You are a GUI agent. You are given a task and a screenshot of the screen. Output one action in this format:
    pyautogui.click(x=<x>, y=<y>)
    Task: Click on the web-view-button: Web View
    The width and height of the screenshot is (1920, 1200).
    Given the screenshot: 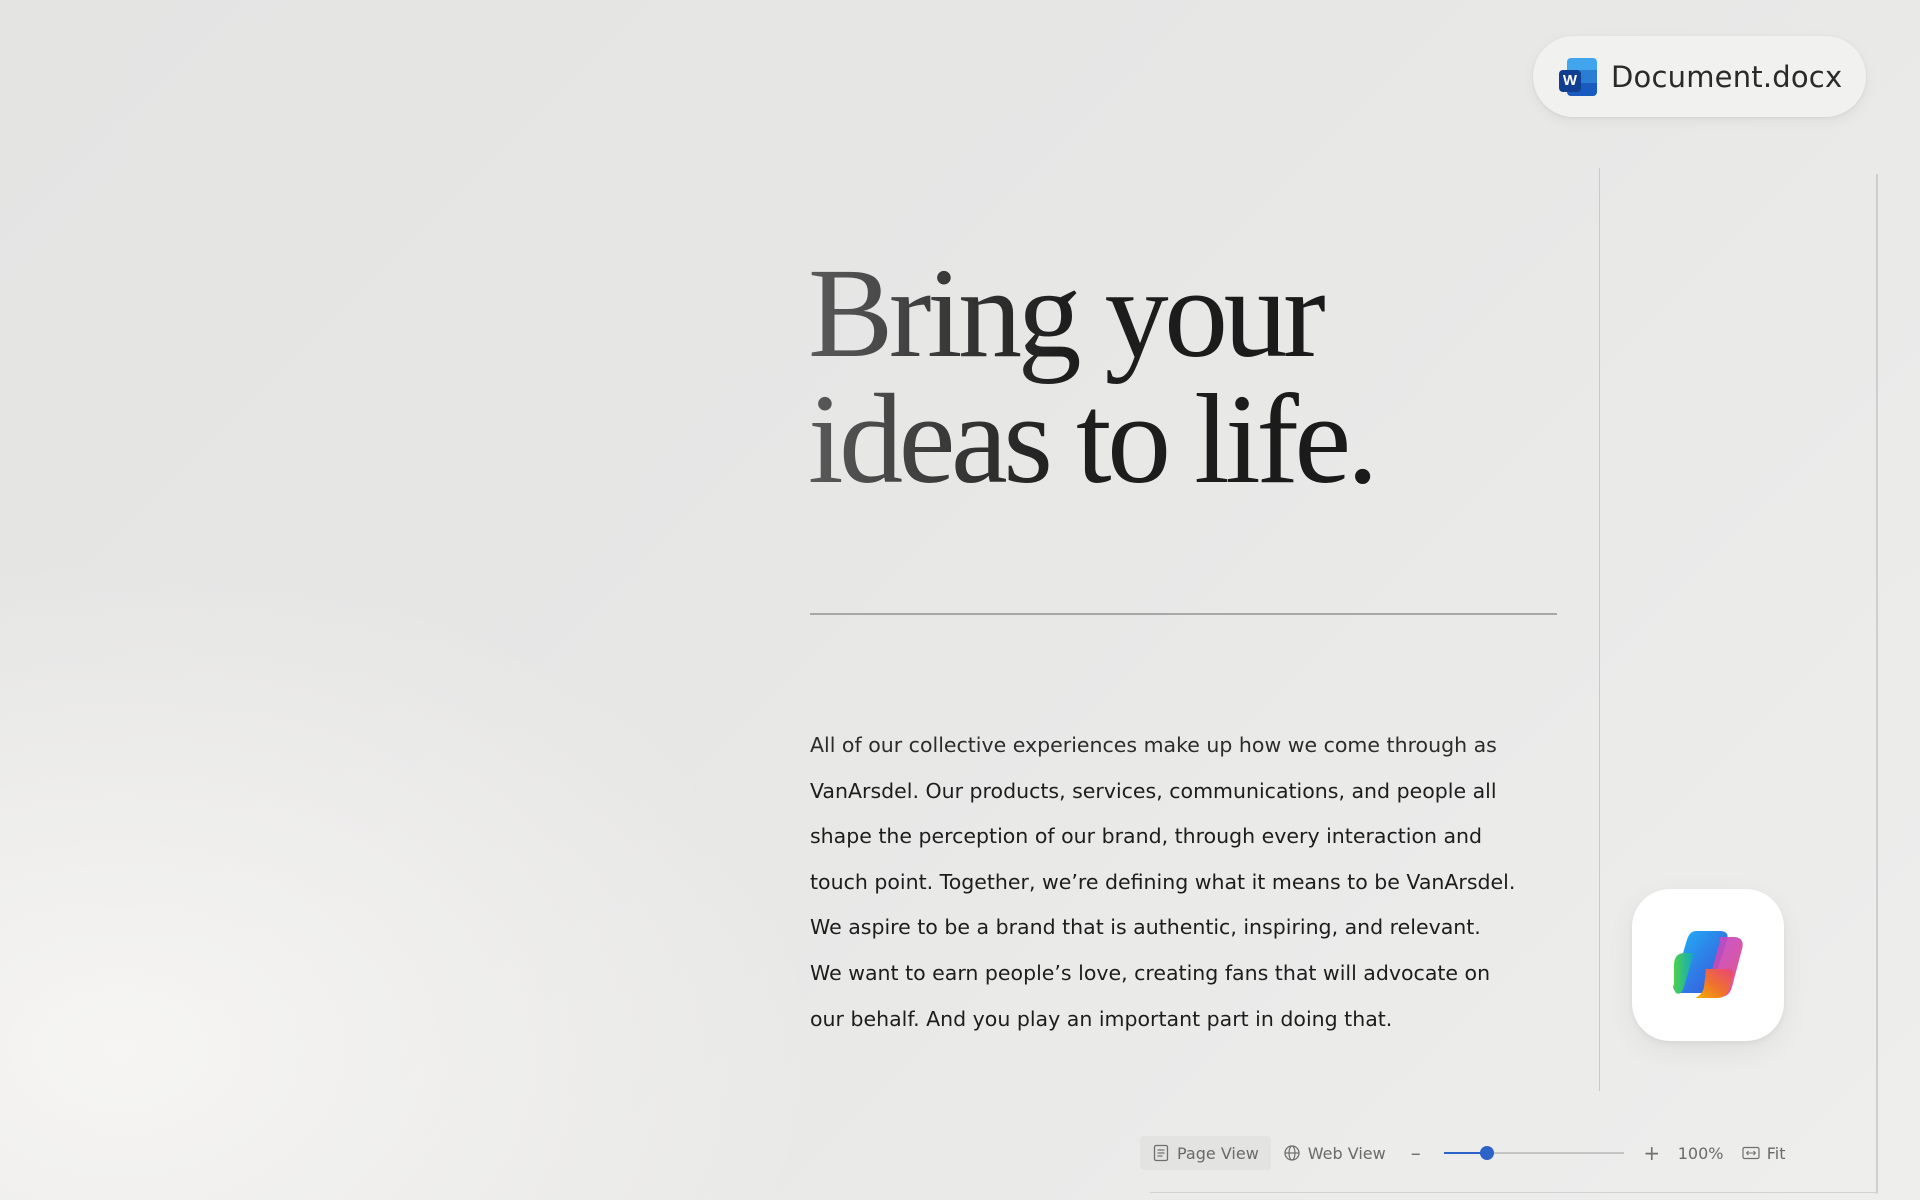 What is the action you would take?
    pyautogui.click(x=1334, y=1153)
    